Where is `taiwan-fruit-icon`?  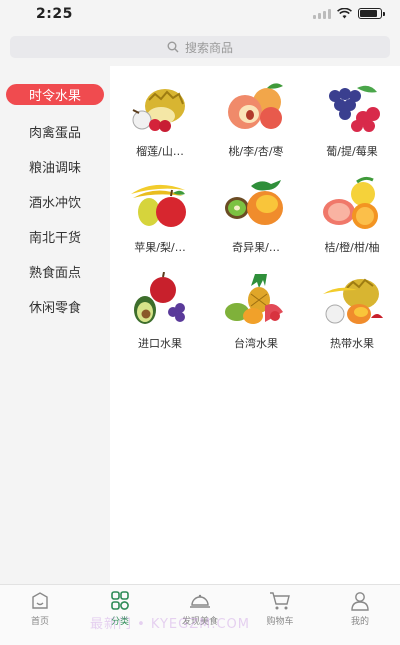
taiwan-fruit-icon is located at coordinates (254, 299).